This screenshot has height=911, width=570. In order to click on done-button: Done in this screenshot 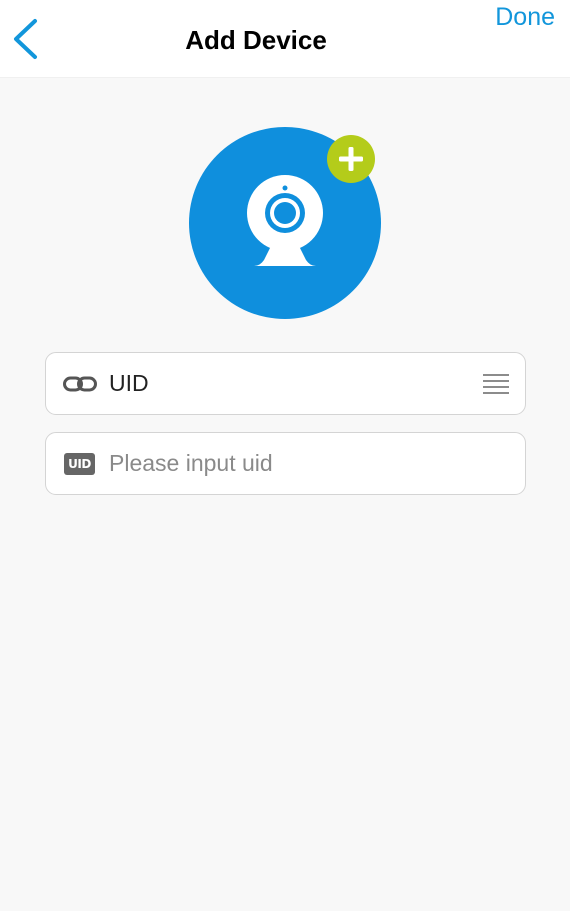, I will do `click(525, 17)`.